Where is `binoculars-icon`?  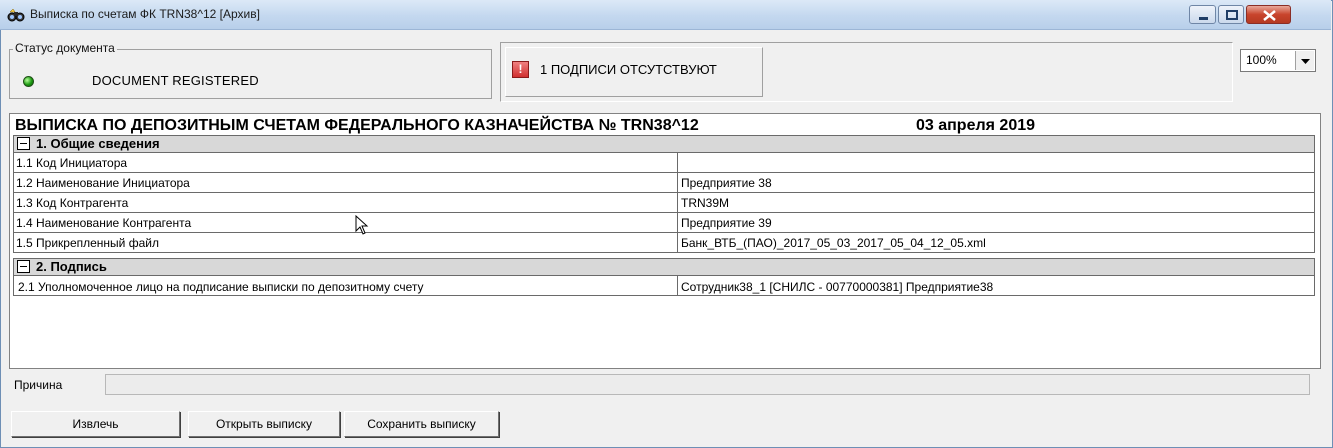
binoculars-icon is located at coordinates (16, 15).